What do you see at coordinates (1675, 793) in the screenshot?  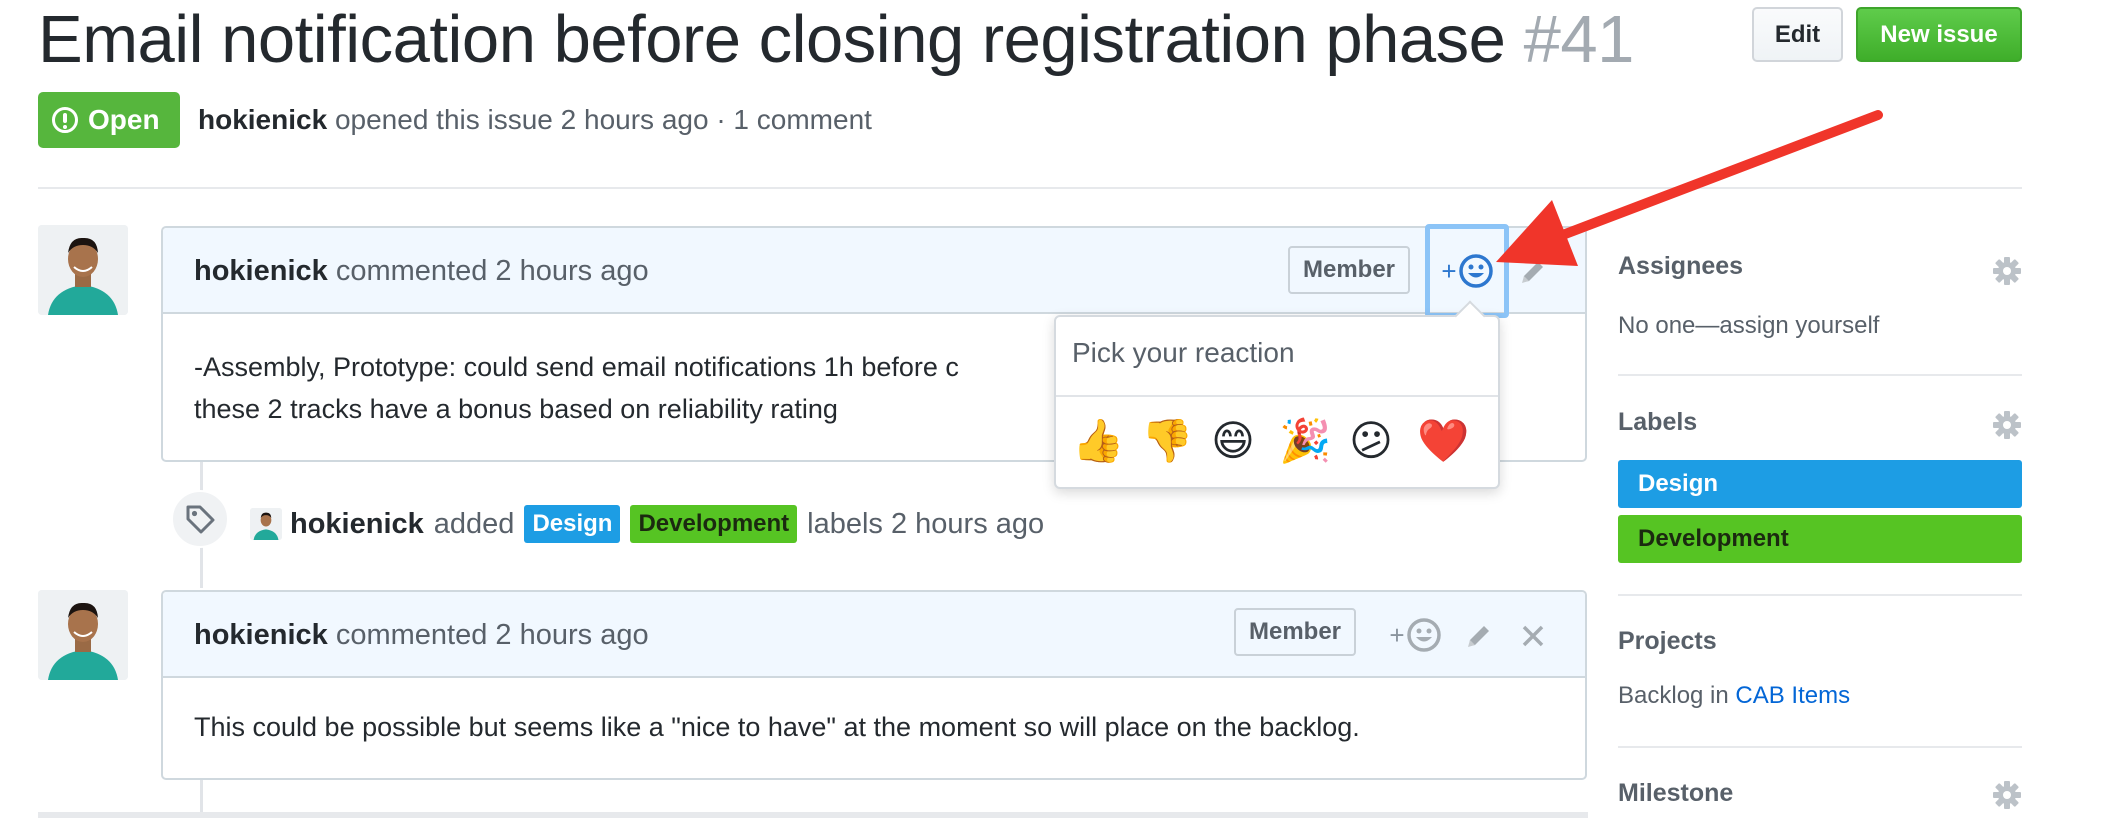 I see `milestone-heading: Milestone` at bounding box center [1675, 793].